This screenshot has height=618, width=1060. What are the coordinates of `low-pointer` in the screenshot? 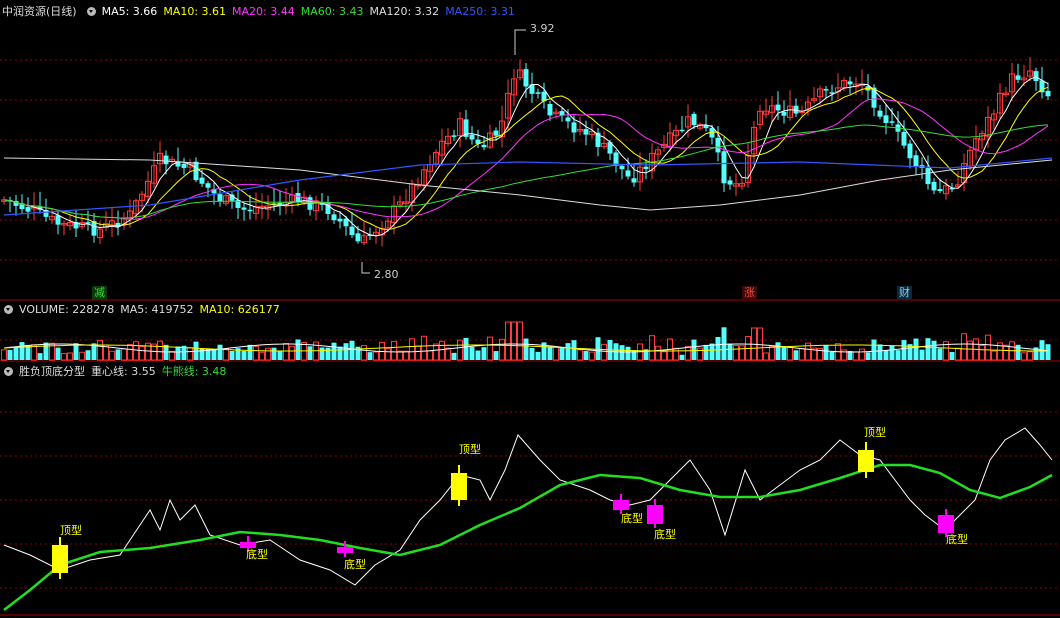 It's located at (365, 268).